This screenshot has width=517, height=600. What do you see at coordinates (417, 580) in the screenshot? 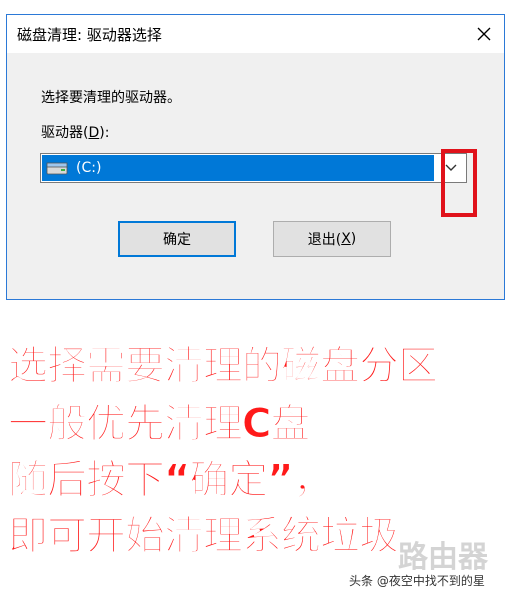
I see `author-watermark: 头条 @夜空中找不到的星` at bounding box center [417, 580].